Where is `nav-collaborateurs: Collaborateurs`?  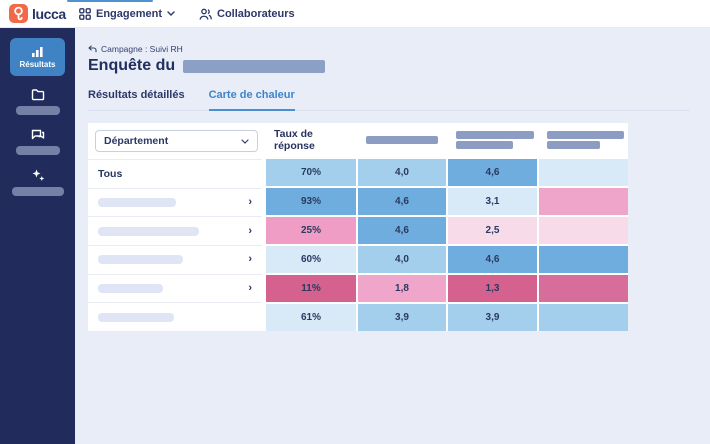 nav-collaborateurs: Collaborateurs is located at coordinates (247, 14).